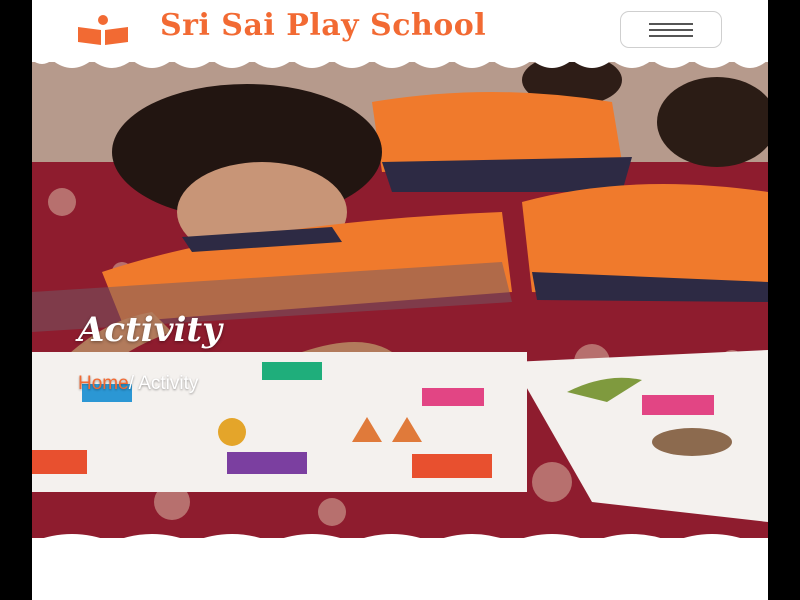 The width and height of the screenshot is (800, 600). What do you see at coordinates (103, 383) in the screenshot?
I see `breadcrumb-home-link: Home` at bounding box center [103, 383].